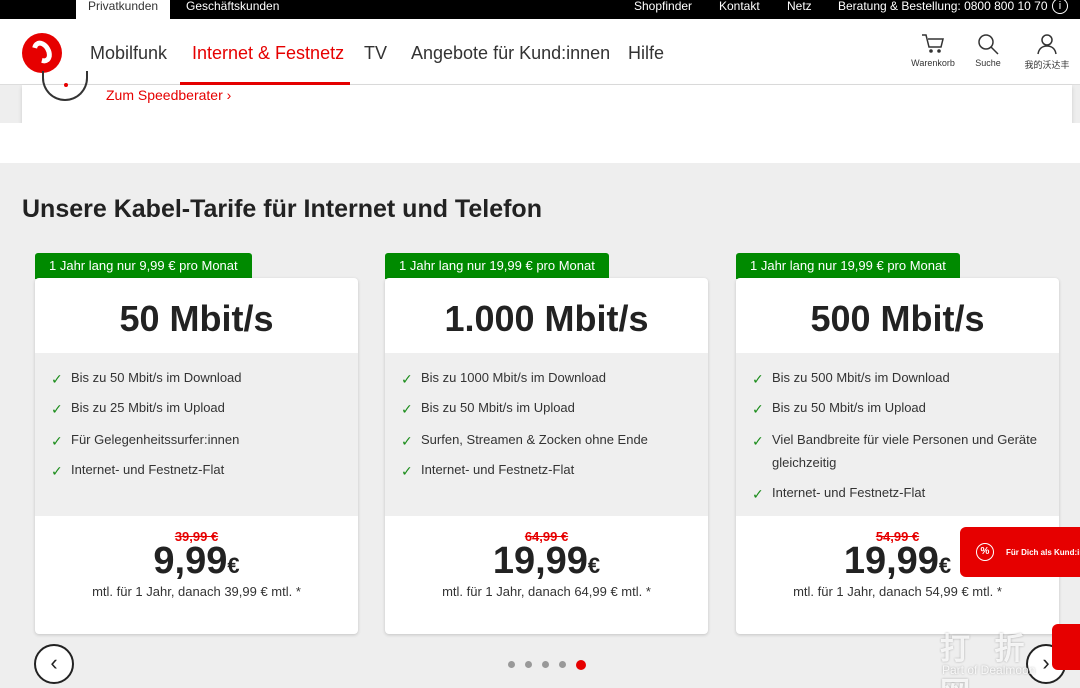 The image size is (1080, 688). Describe the element at coordinates (42, 53) in the screenshot. I see `vodafone-logo` at that location.